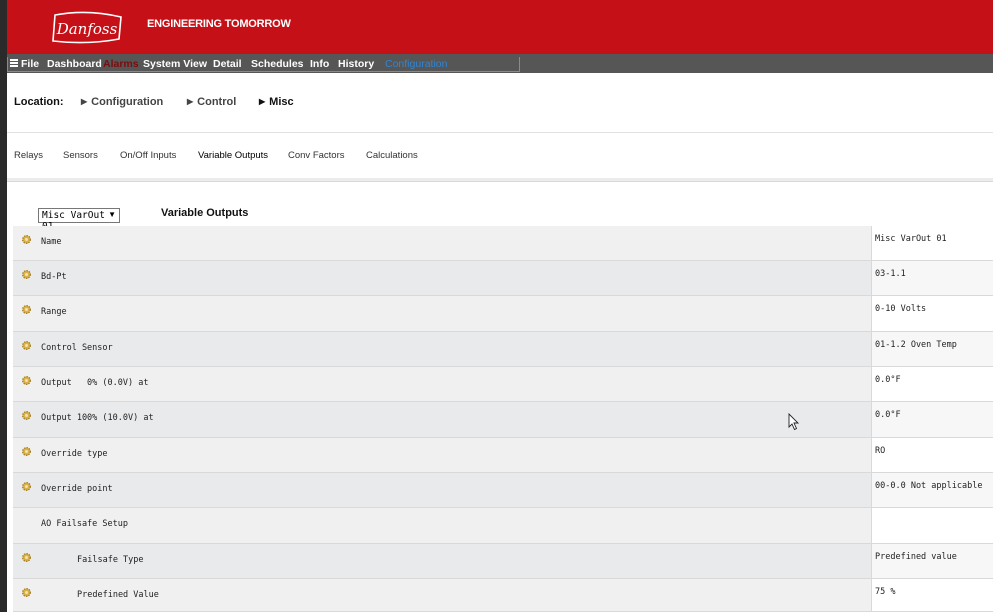  I want to click on menu-configuration: Configuration, so click(416, 64).